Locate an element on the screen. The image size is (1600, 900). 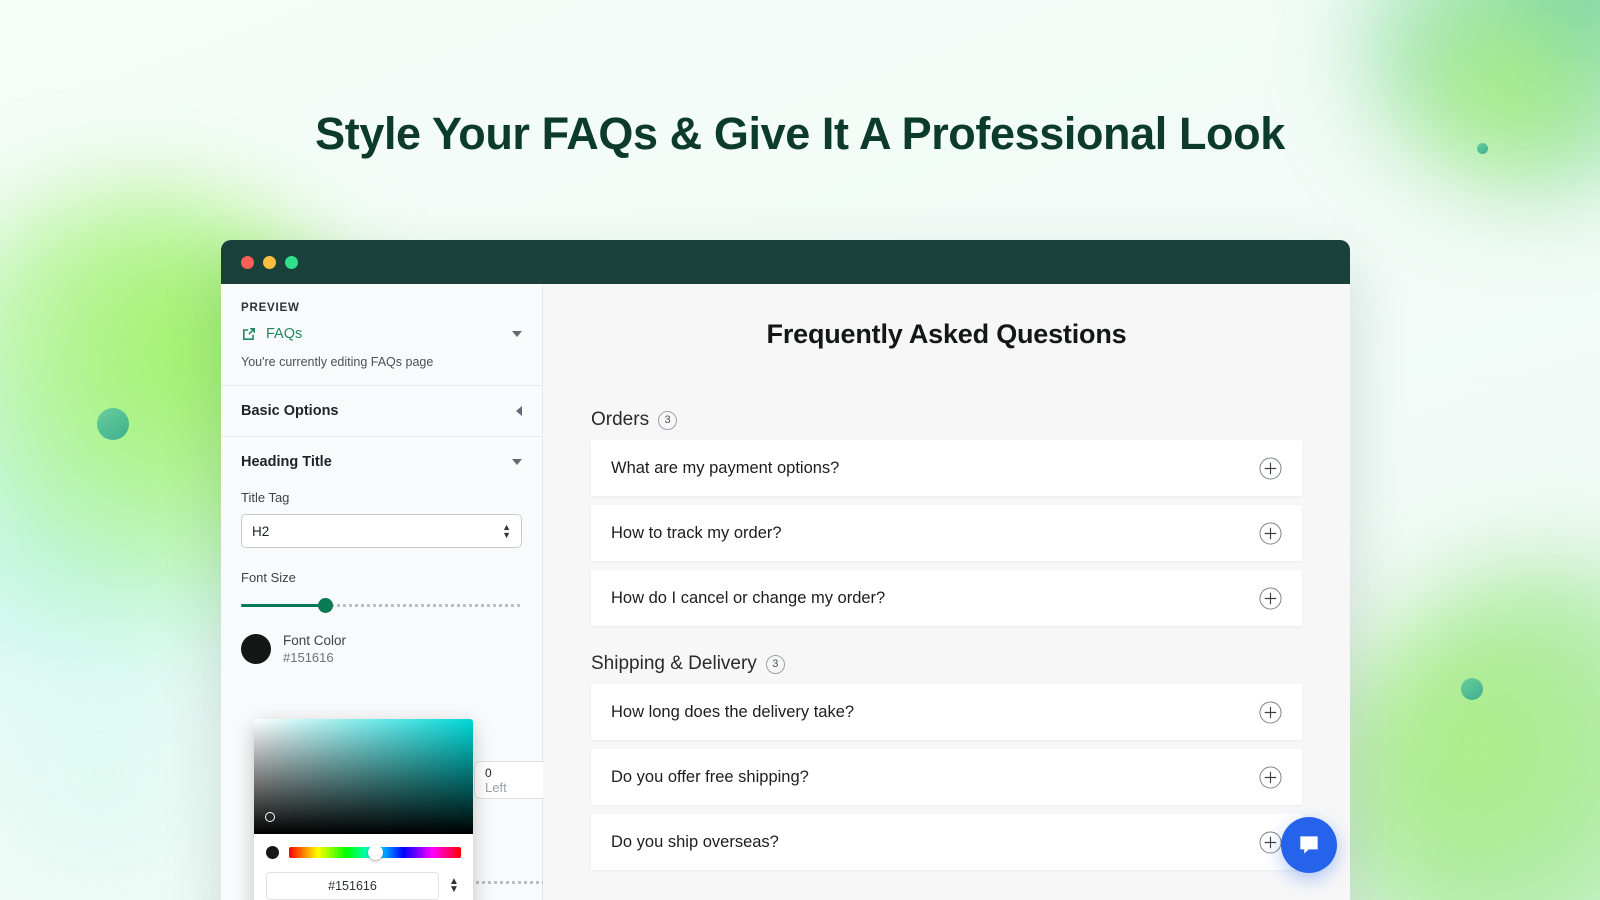
faq-page-title: Frequently Asked Questions is located at coordinates (946, 334).